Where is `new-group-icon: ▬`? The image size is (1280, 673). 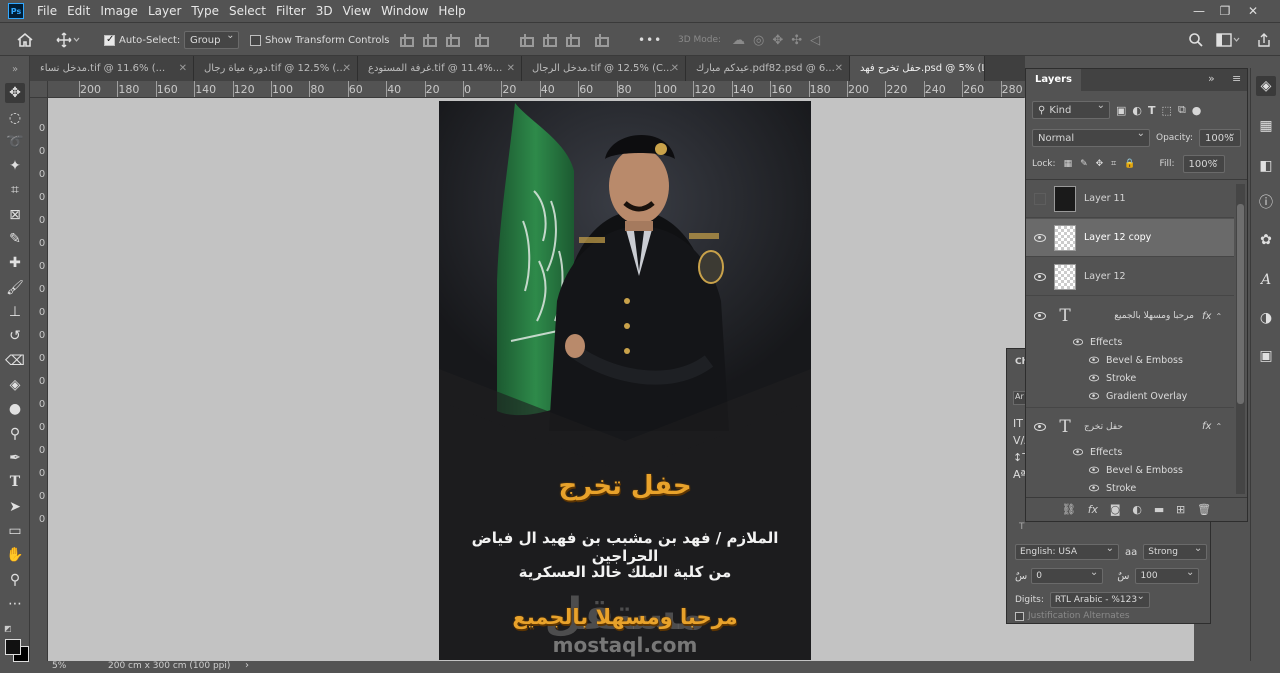
new-group-icon: ▬ is located at coordinates (1159, 509).